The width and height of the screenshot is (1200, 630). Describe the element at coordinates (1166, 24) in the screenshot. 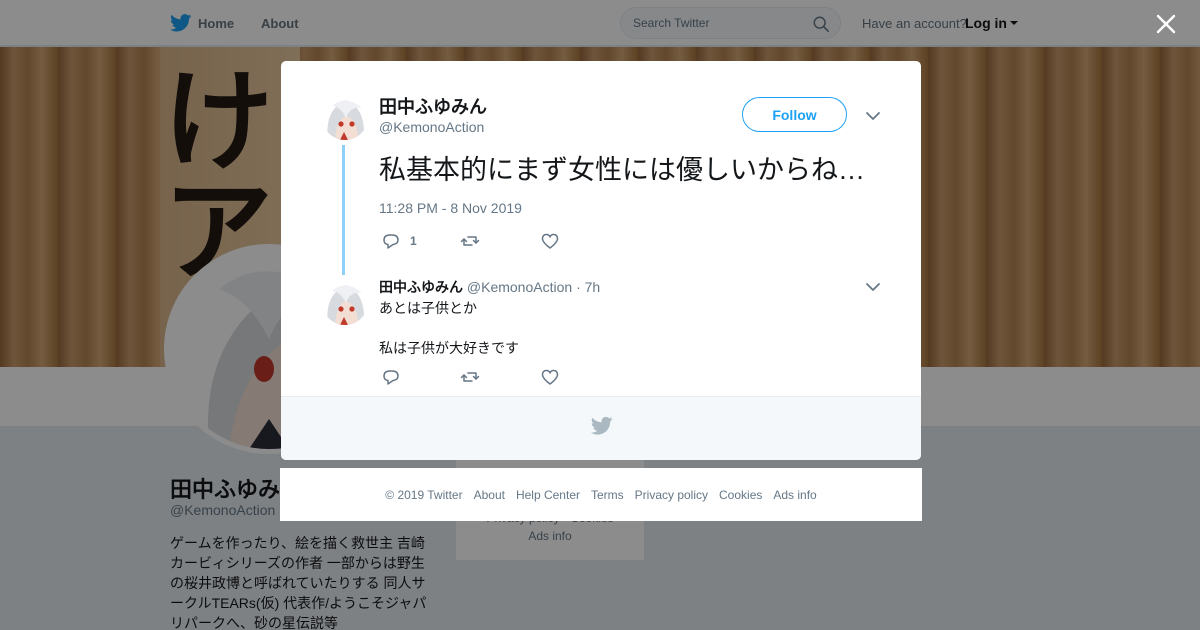

I see `close-icon` at that location.